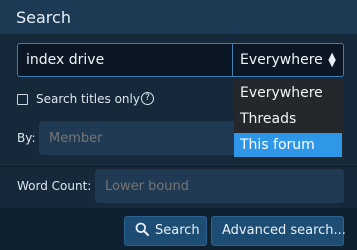 The width and height of the screenshot is (357, 250). I want to click on member-input, so click(139, 138).